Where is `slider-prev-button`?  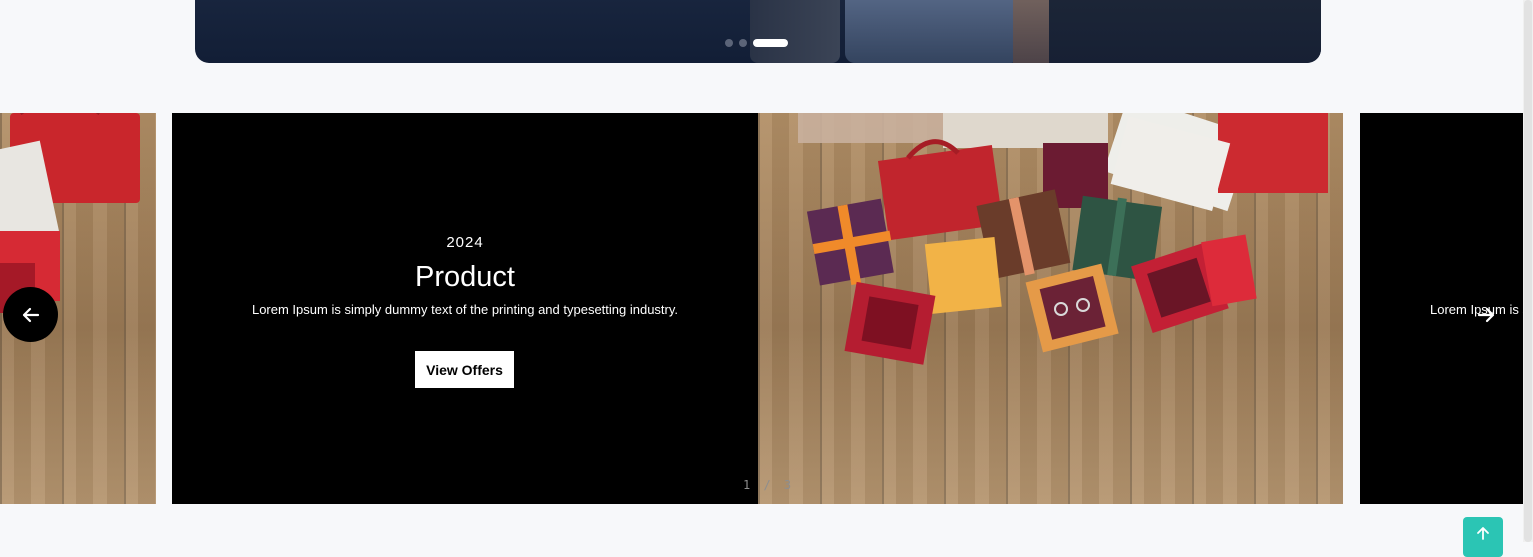 slider-prev-button is located at coordinates (30, 314).